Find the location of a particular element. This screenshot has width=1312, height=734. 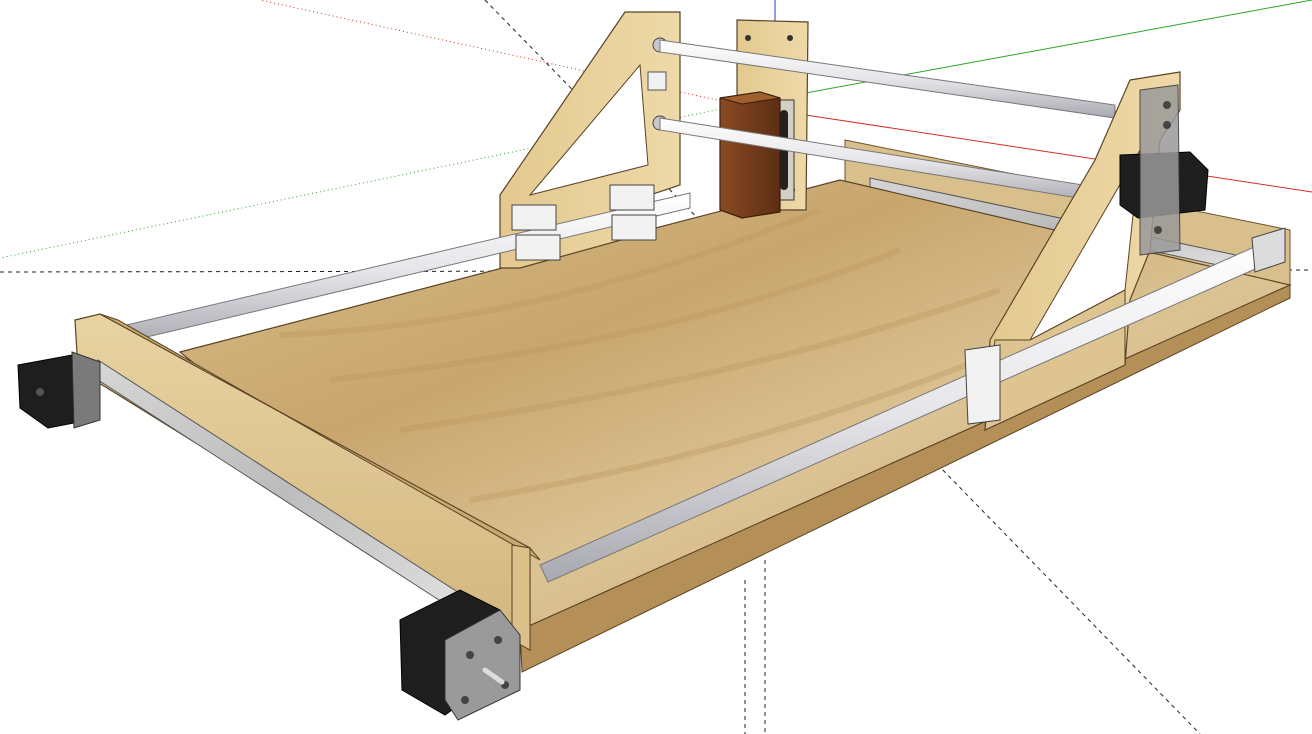

stepper-motor-front-left is located at coordinates (59, 390).